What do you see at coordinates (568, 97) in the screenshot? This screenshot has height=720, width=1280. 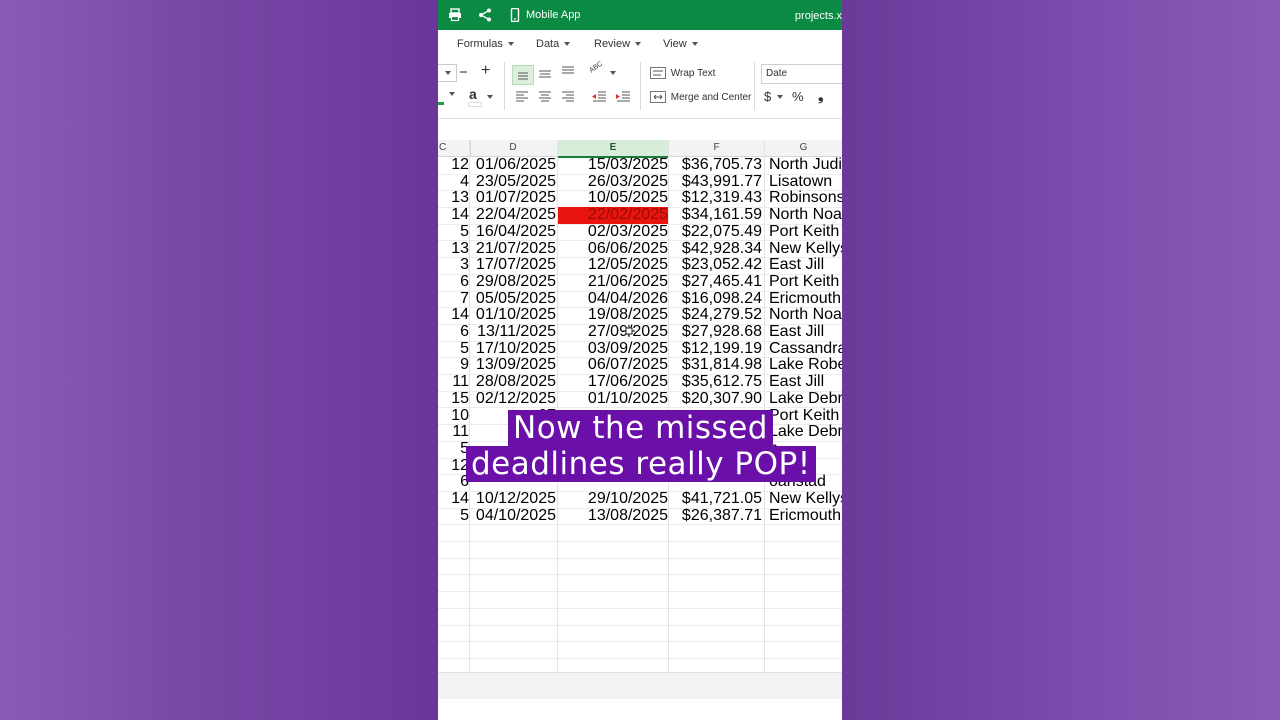 I see `align-right-icon` at bounding box center [568, 97].